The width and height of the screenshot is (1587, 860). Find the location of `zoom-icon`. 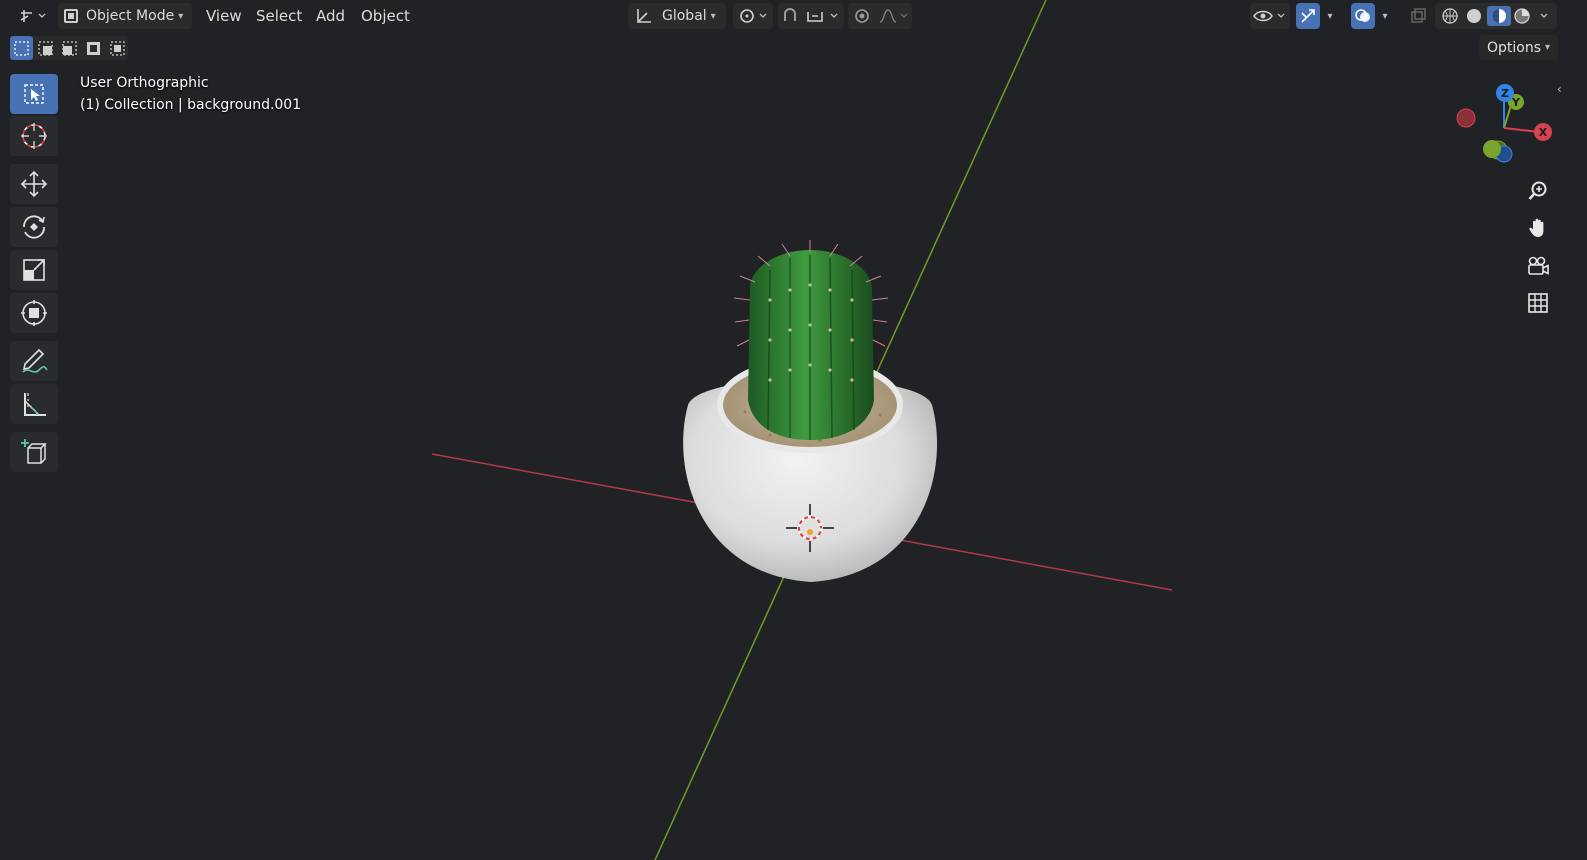

zoom-icon is located at coordinates (1537, 190).